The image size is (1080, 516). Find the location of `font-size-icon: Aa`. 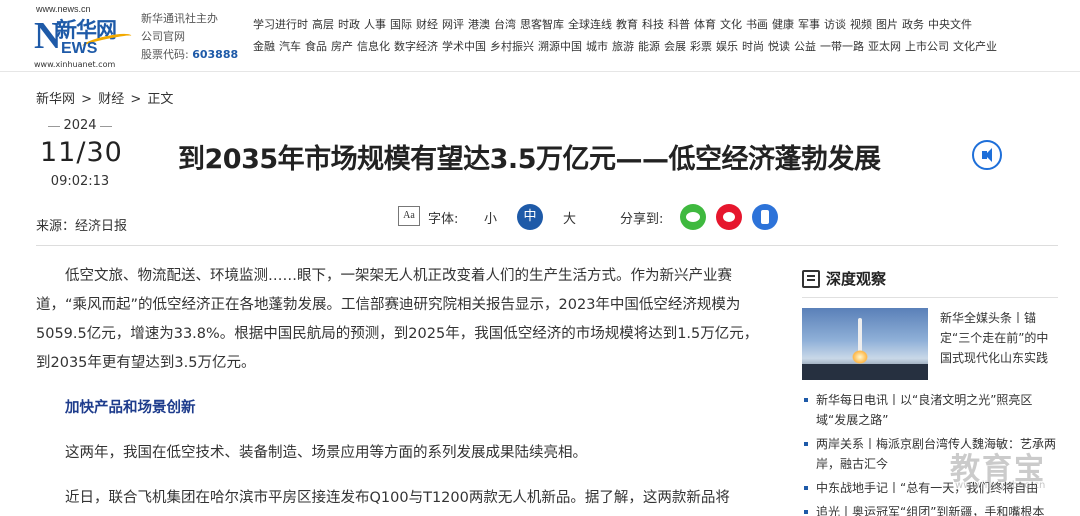

font-size-icon: Aa is located at coordinates (409, 216).